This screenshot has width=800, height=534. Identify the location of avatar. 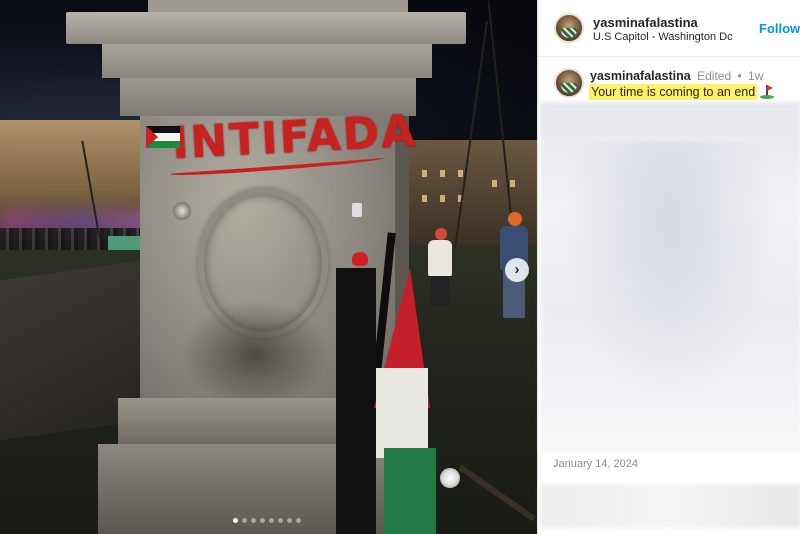
(569, 28).